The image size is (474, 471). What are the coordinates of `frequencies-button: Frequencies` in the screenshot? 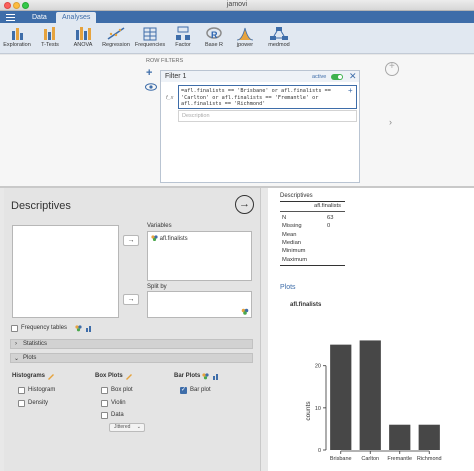 It's located at (150, 38).